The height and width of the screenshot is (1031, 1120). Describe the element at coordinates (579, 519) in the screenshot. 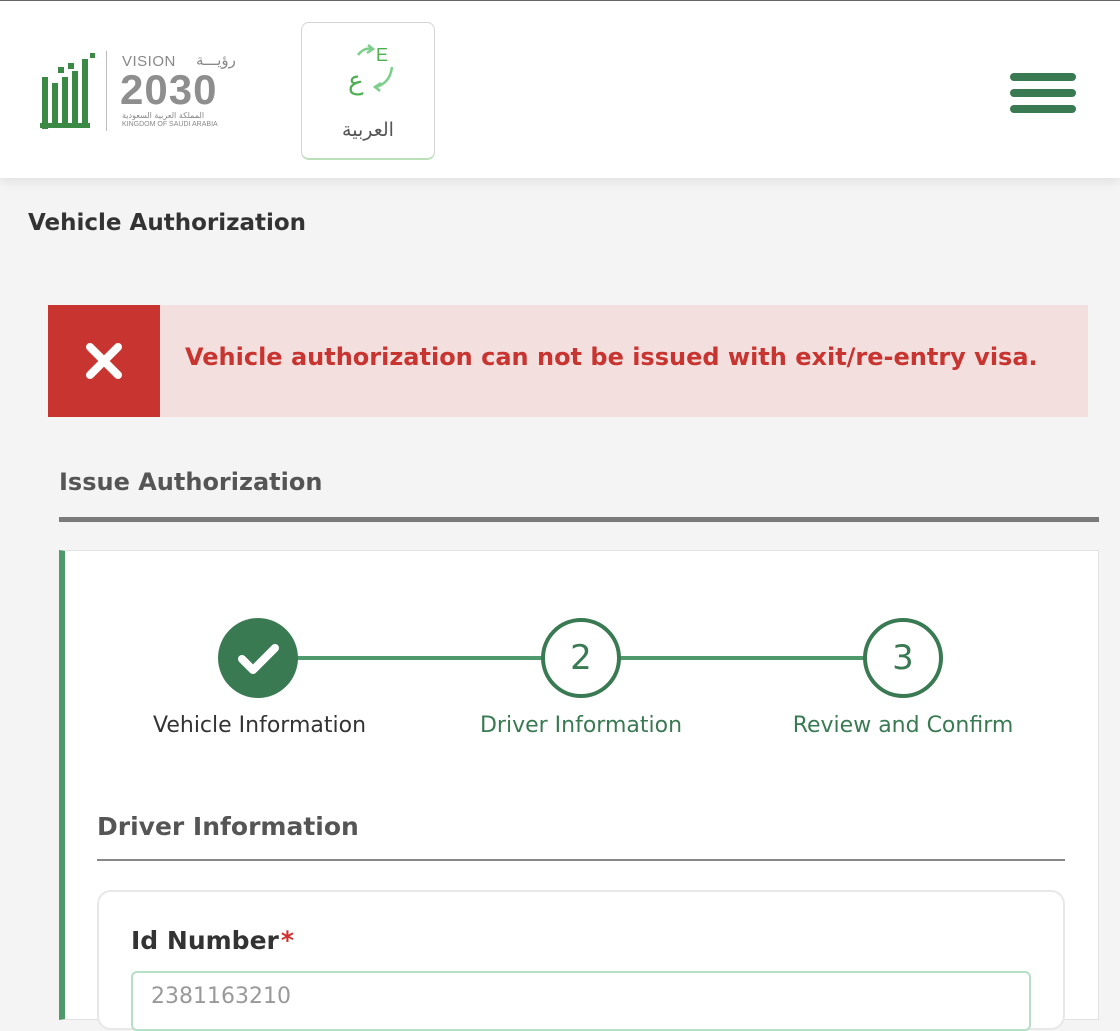

I see `section-divider` at that location.